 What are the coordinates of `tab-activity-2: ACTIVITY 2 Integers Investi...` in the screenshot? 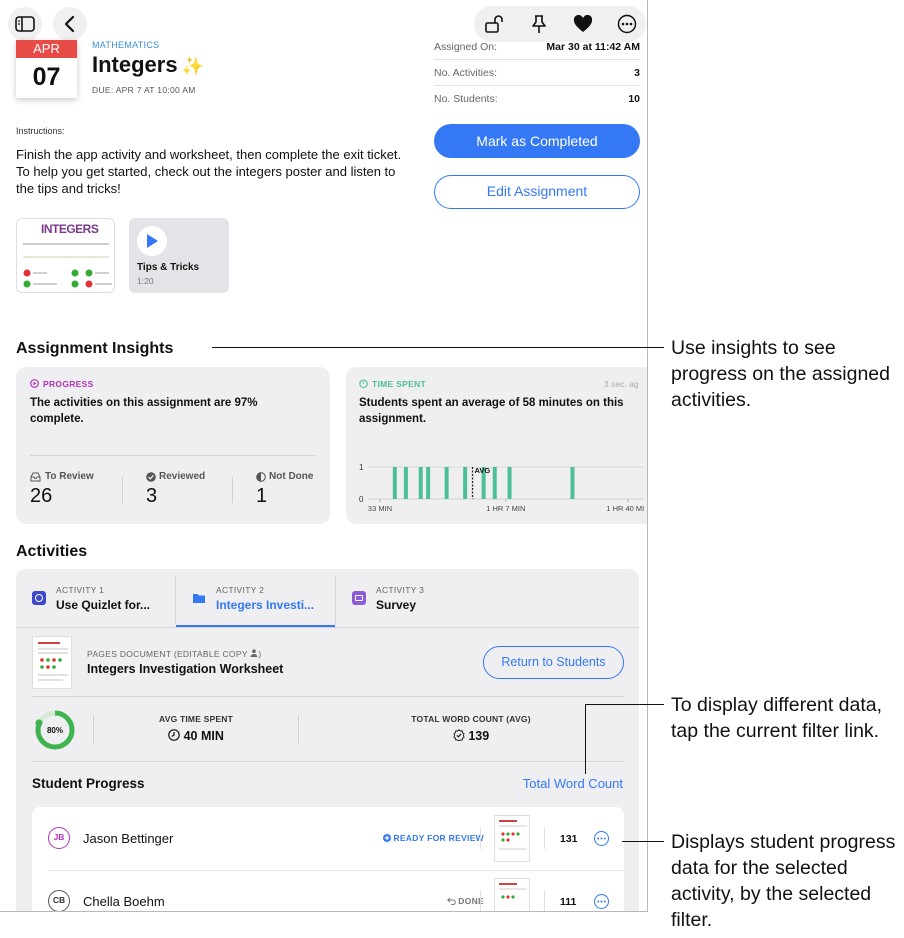 It's located at (263, 602).